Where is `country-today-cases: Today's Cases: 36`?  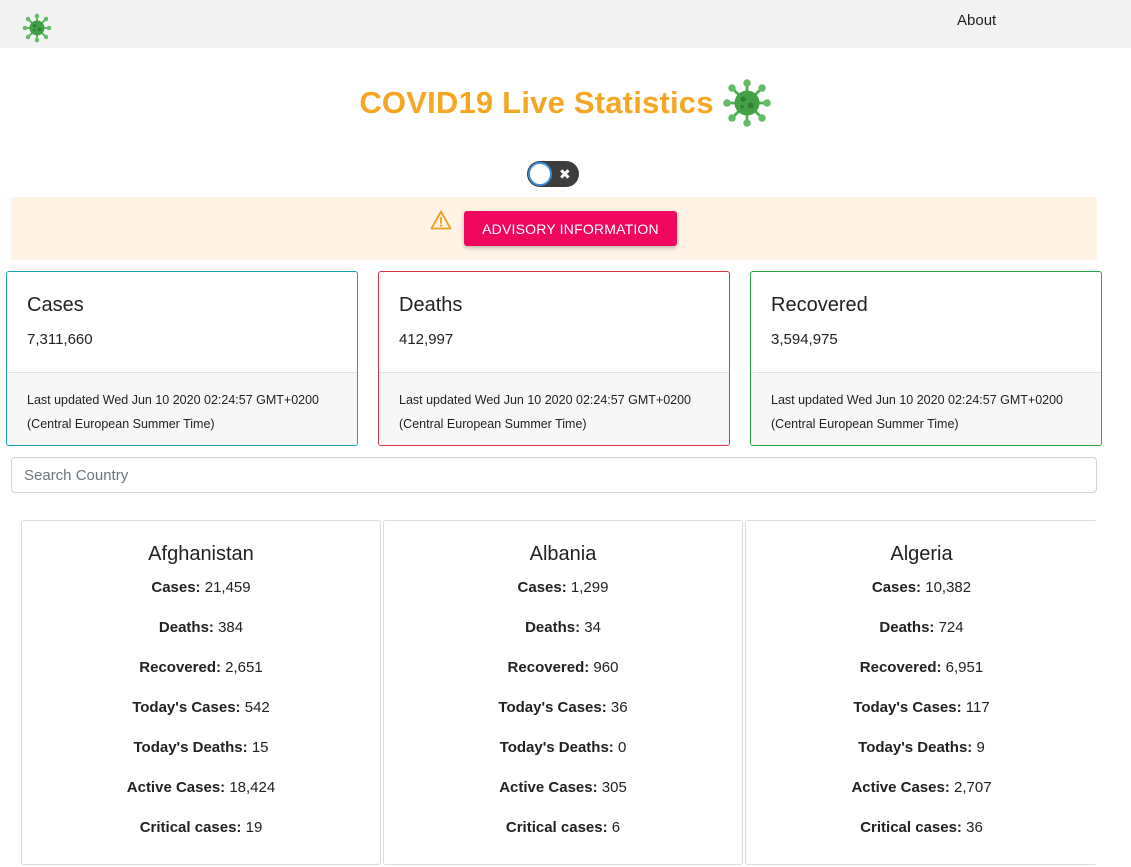 country-today-cases: Today's Cases: 36 is located at coordinates (563, 708).